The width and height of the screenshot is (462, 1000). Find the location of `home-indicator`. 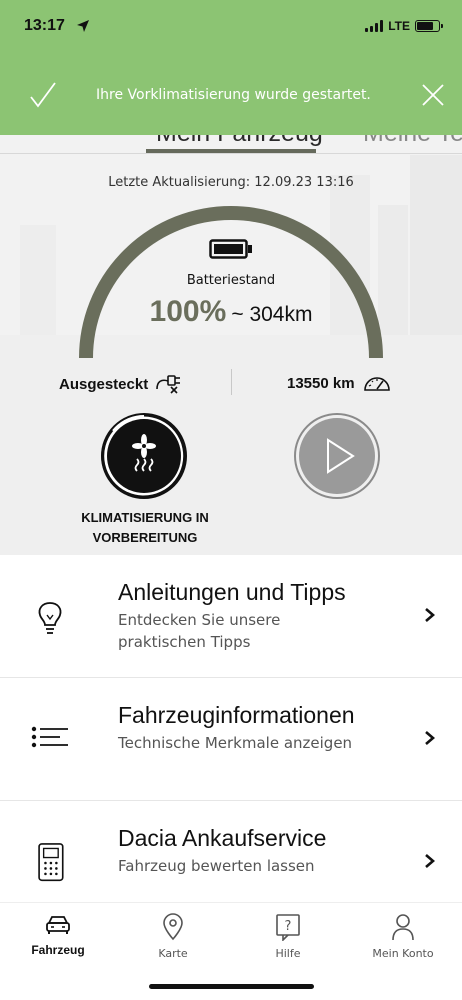

home-indicator is located at coordinates (231, 986).